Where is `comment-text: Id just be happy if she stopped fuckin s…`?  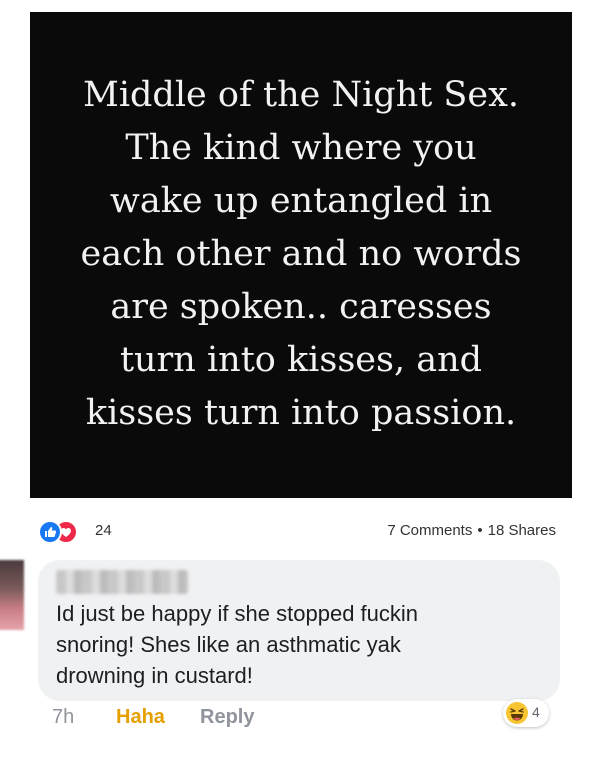
comment-text: Id just be happy if she stopped fuckin s… is located at coordinates (303, 644).